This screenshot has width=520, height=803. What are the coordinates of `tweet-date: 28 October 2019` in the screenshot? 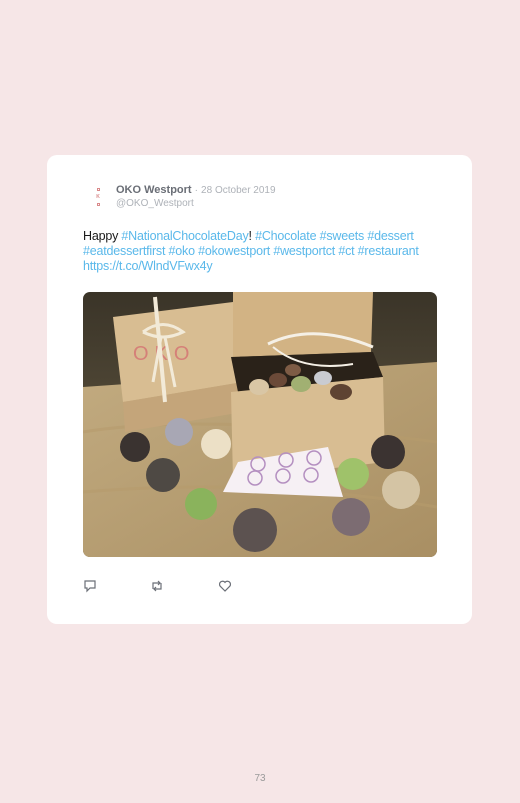 It's located at (238, 190).